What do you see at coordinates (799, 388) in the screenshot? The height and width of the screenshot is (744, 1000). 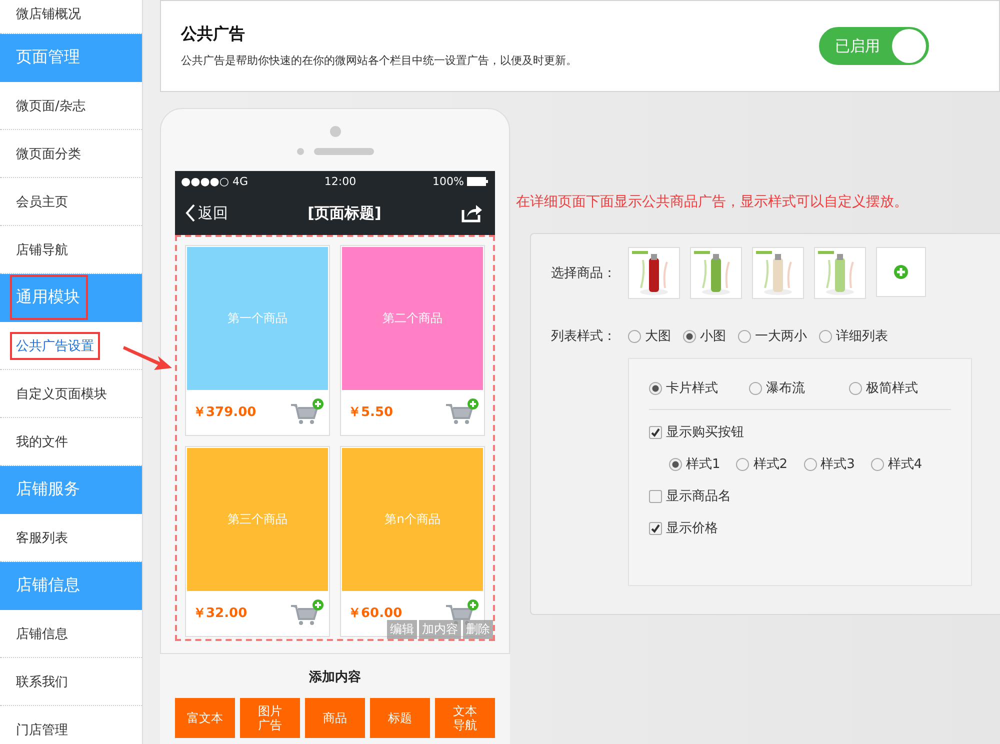 I see `radio-option: 瀑布流` at bounding box center [799, 388].